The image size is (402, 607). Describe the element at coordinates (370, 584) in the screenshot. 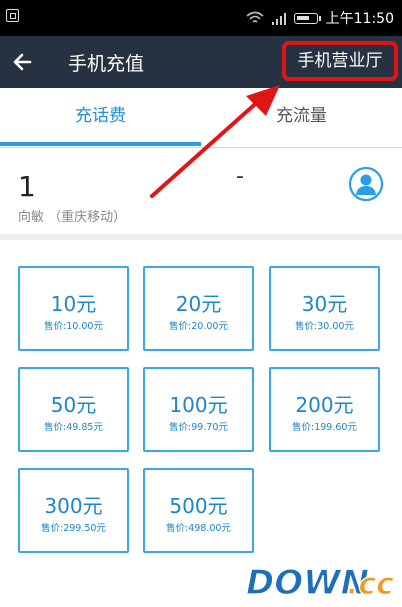

I see `svg-text: .cc` at that location.